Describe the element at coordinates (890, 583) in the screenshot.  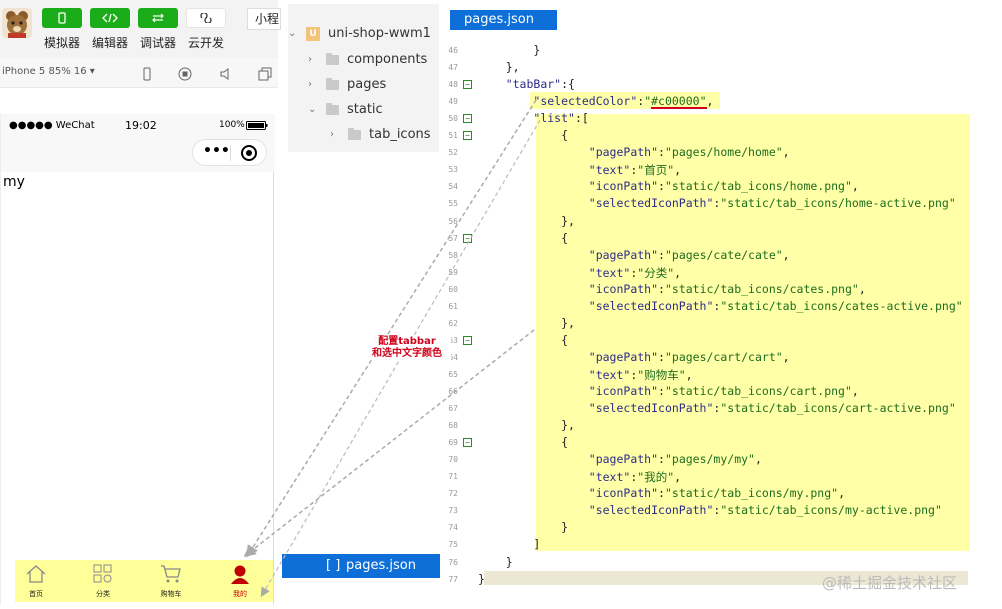
I see `watermark: @稀土掘金技术社区` at that location.